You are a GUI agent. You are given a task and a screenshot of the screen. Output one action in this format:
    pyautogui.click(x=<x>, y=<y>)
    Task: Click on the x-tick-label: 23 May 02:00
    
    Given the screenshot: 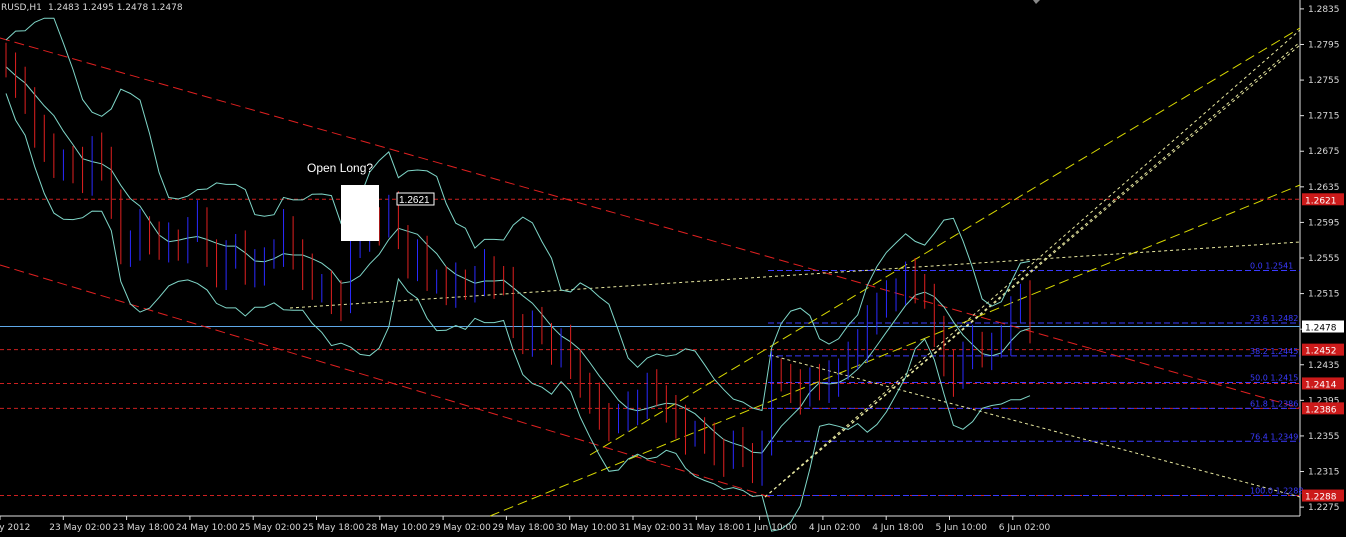 What is the action you would take?
    pyautogui.click(x=80, y=528)
    